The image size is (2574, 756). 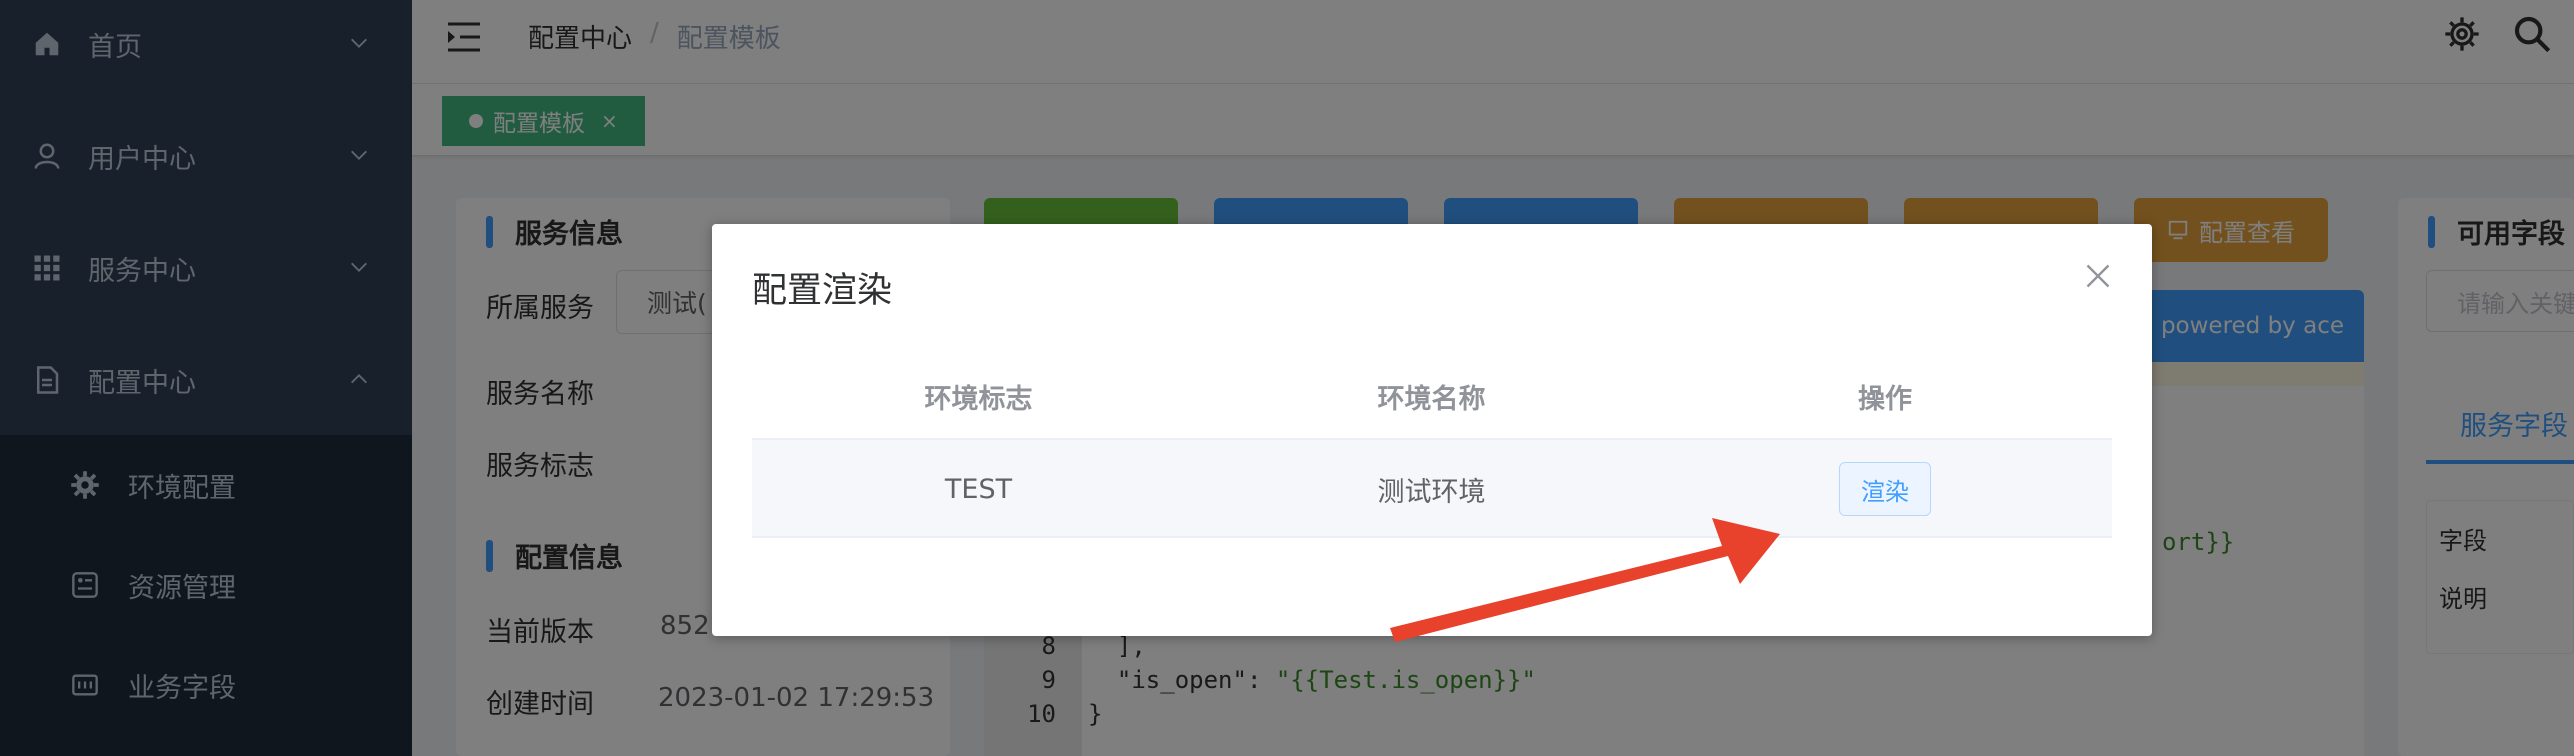 I want to click on render-button: 渲染, so click(x=1885, y=489).